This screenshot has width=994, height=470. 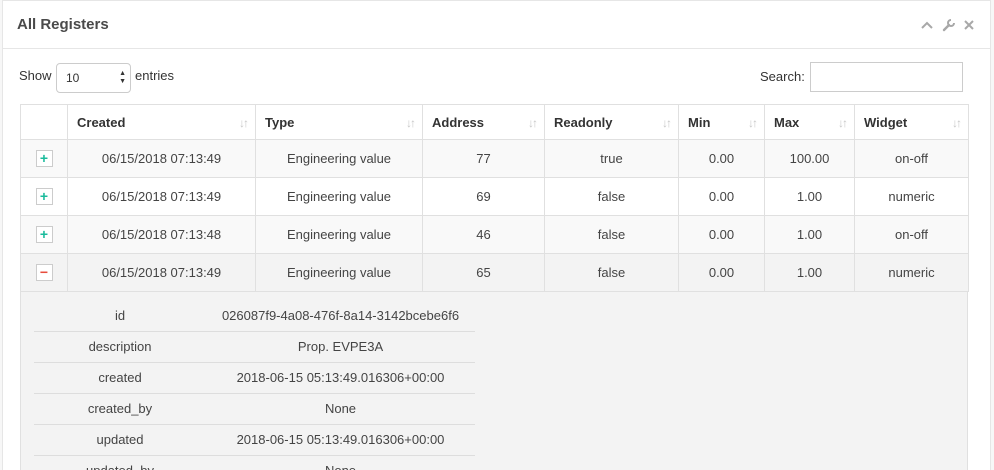 I want to click on entries-length-select: 10 ▲ ▼, so click(x=93, y=78).